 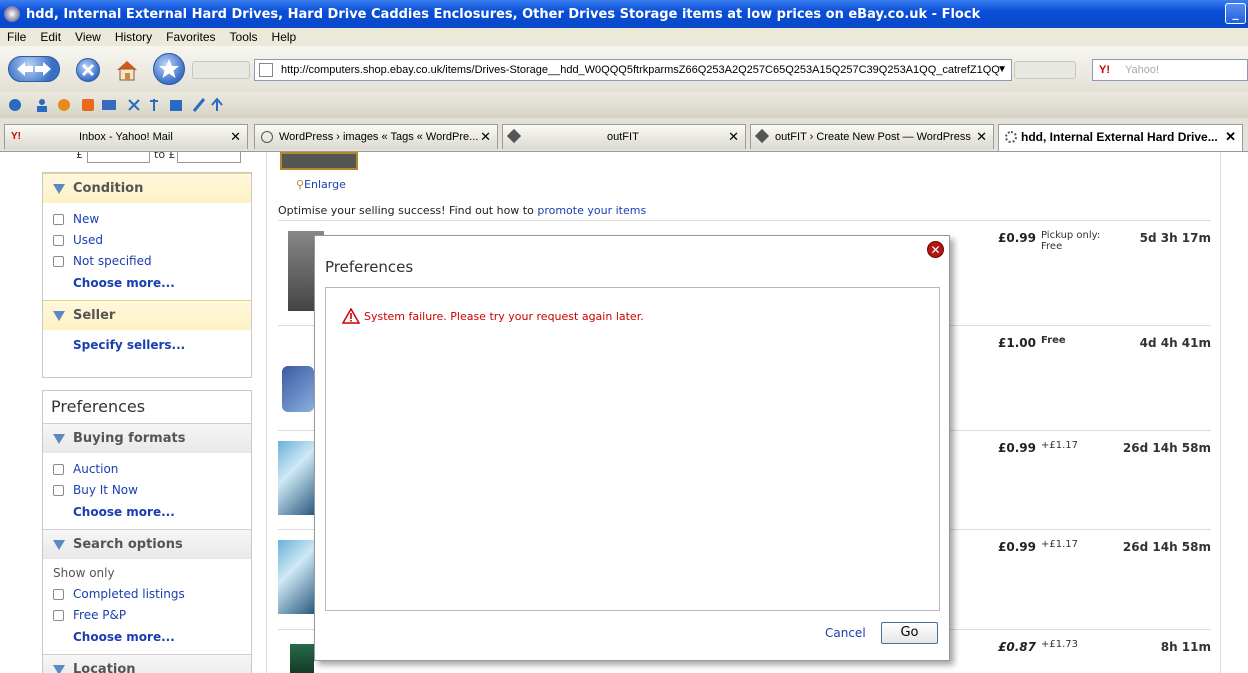 I want to click on tab-yahoo-mail: Y! Inbox - Yahoo! Mail ✕, so click(x=126, y=136).